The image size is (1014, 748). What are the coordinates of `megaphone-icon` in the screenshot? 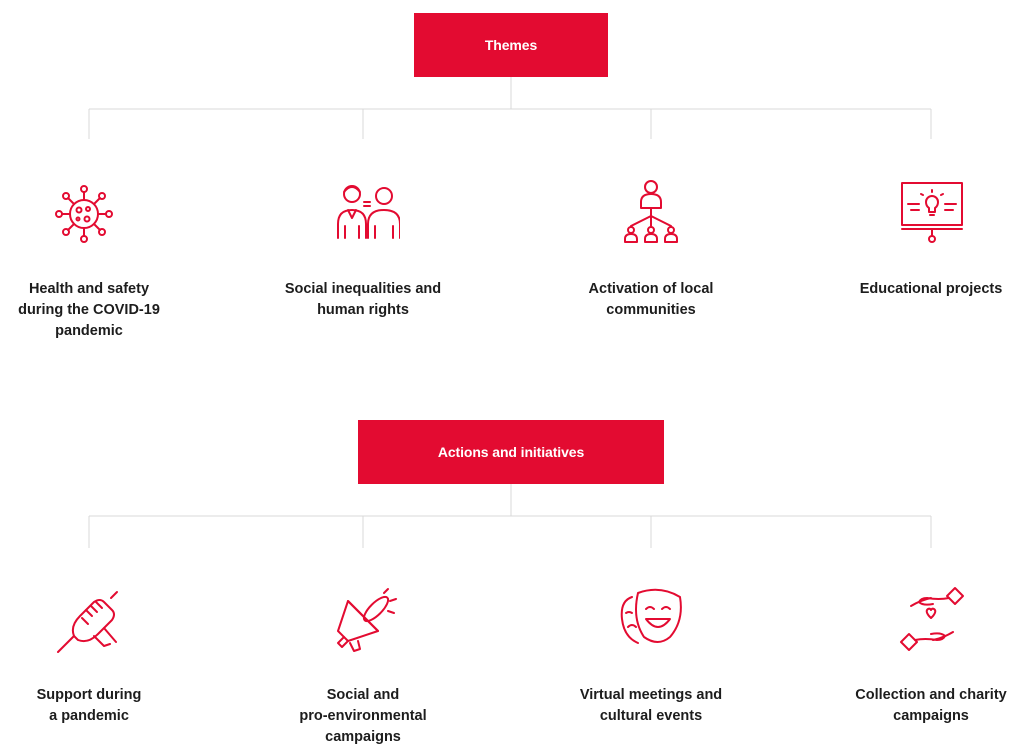 It's located at (365, 620).